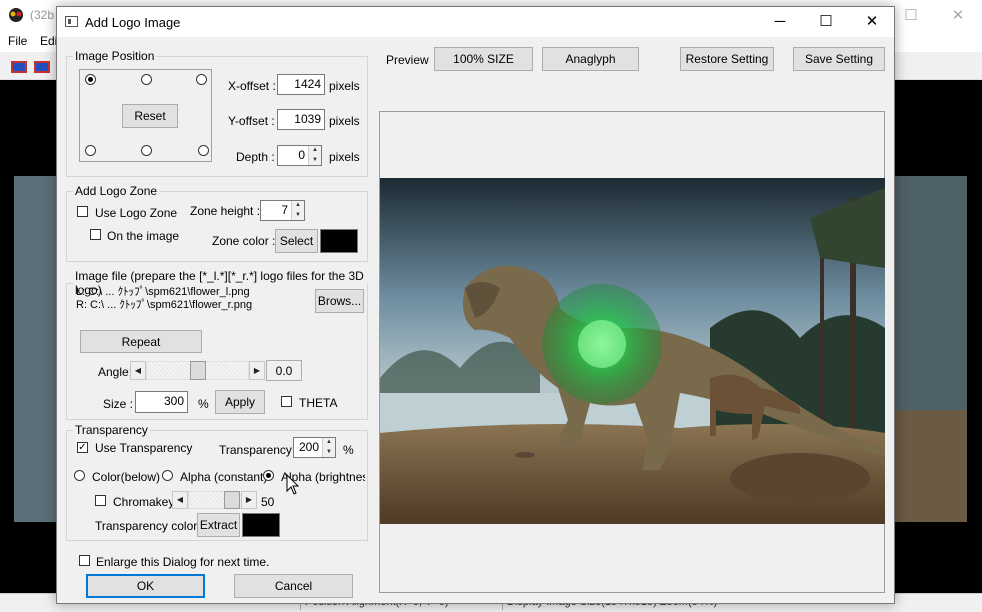 This screenshot has height=612, width=982. I want to click on anaglyph-button: Anaglyph, so click(590, 59).